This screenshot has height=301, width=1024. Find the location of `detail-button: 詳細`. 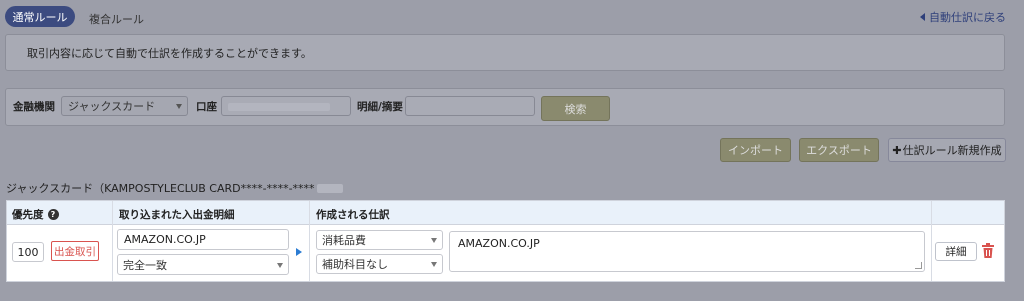

detail-button: 詳細 is located at coordinates (956, 251).